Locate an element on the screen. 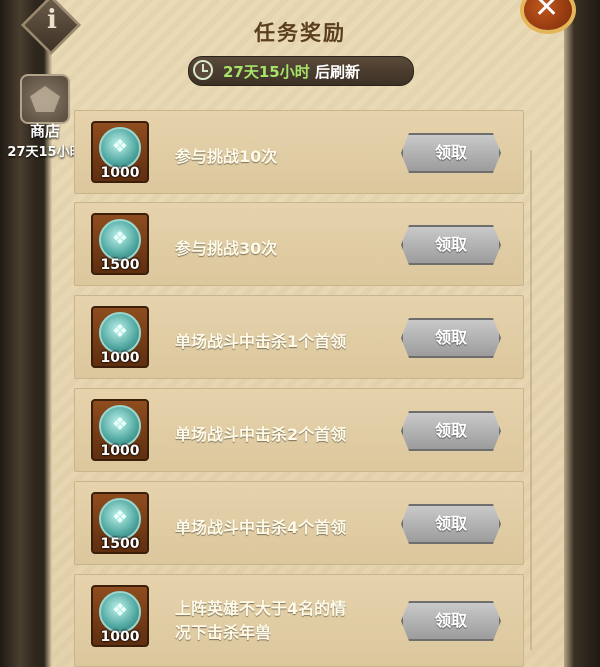  shop-icon is located at coordinates (45, 99).